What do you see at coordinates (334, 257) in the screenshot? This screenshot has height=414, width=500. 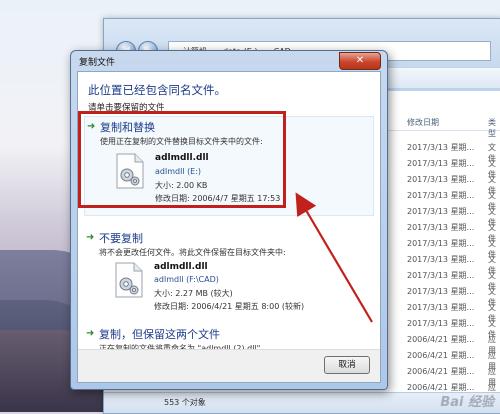 I see `annotation-arrow-icon` at bounding box center [334, 257].